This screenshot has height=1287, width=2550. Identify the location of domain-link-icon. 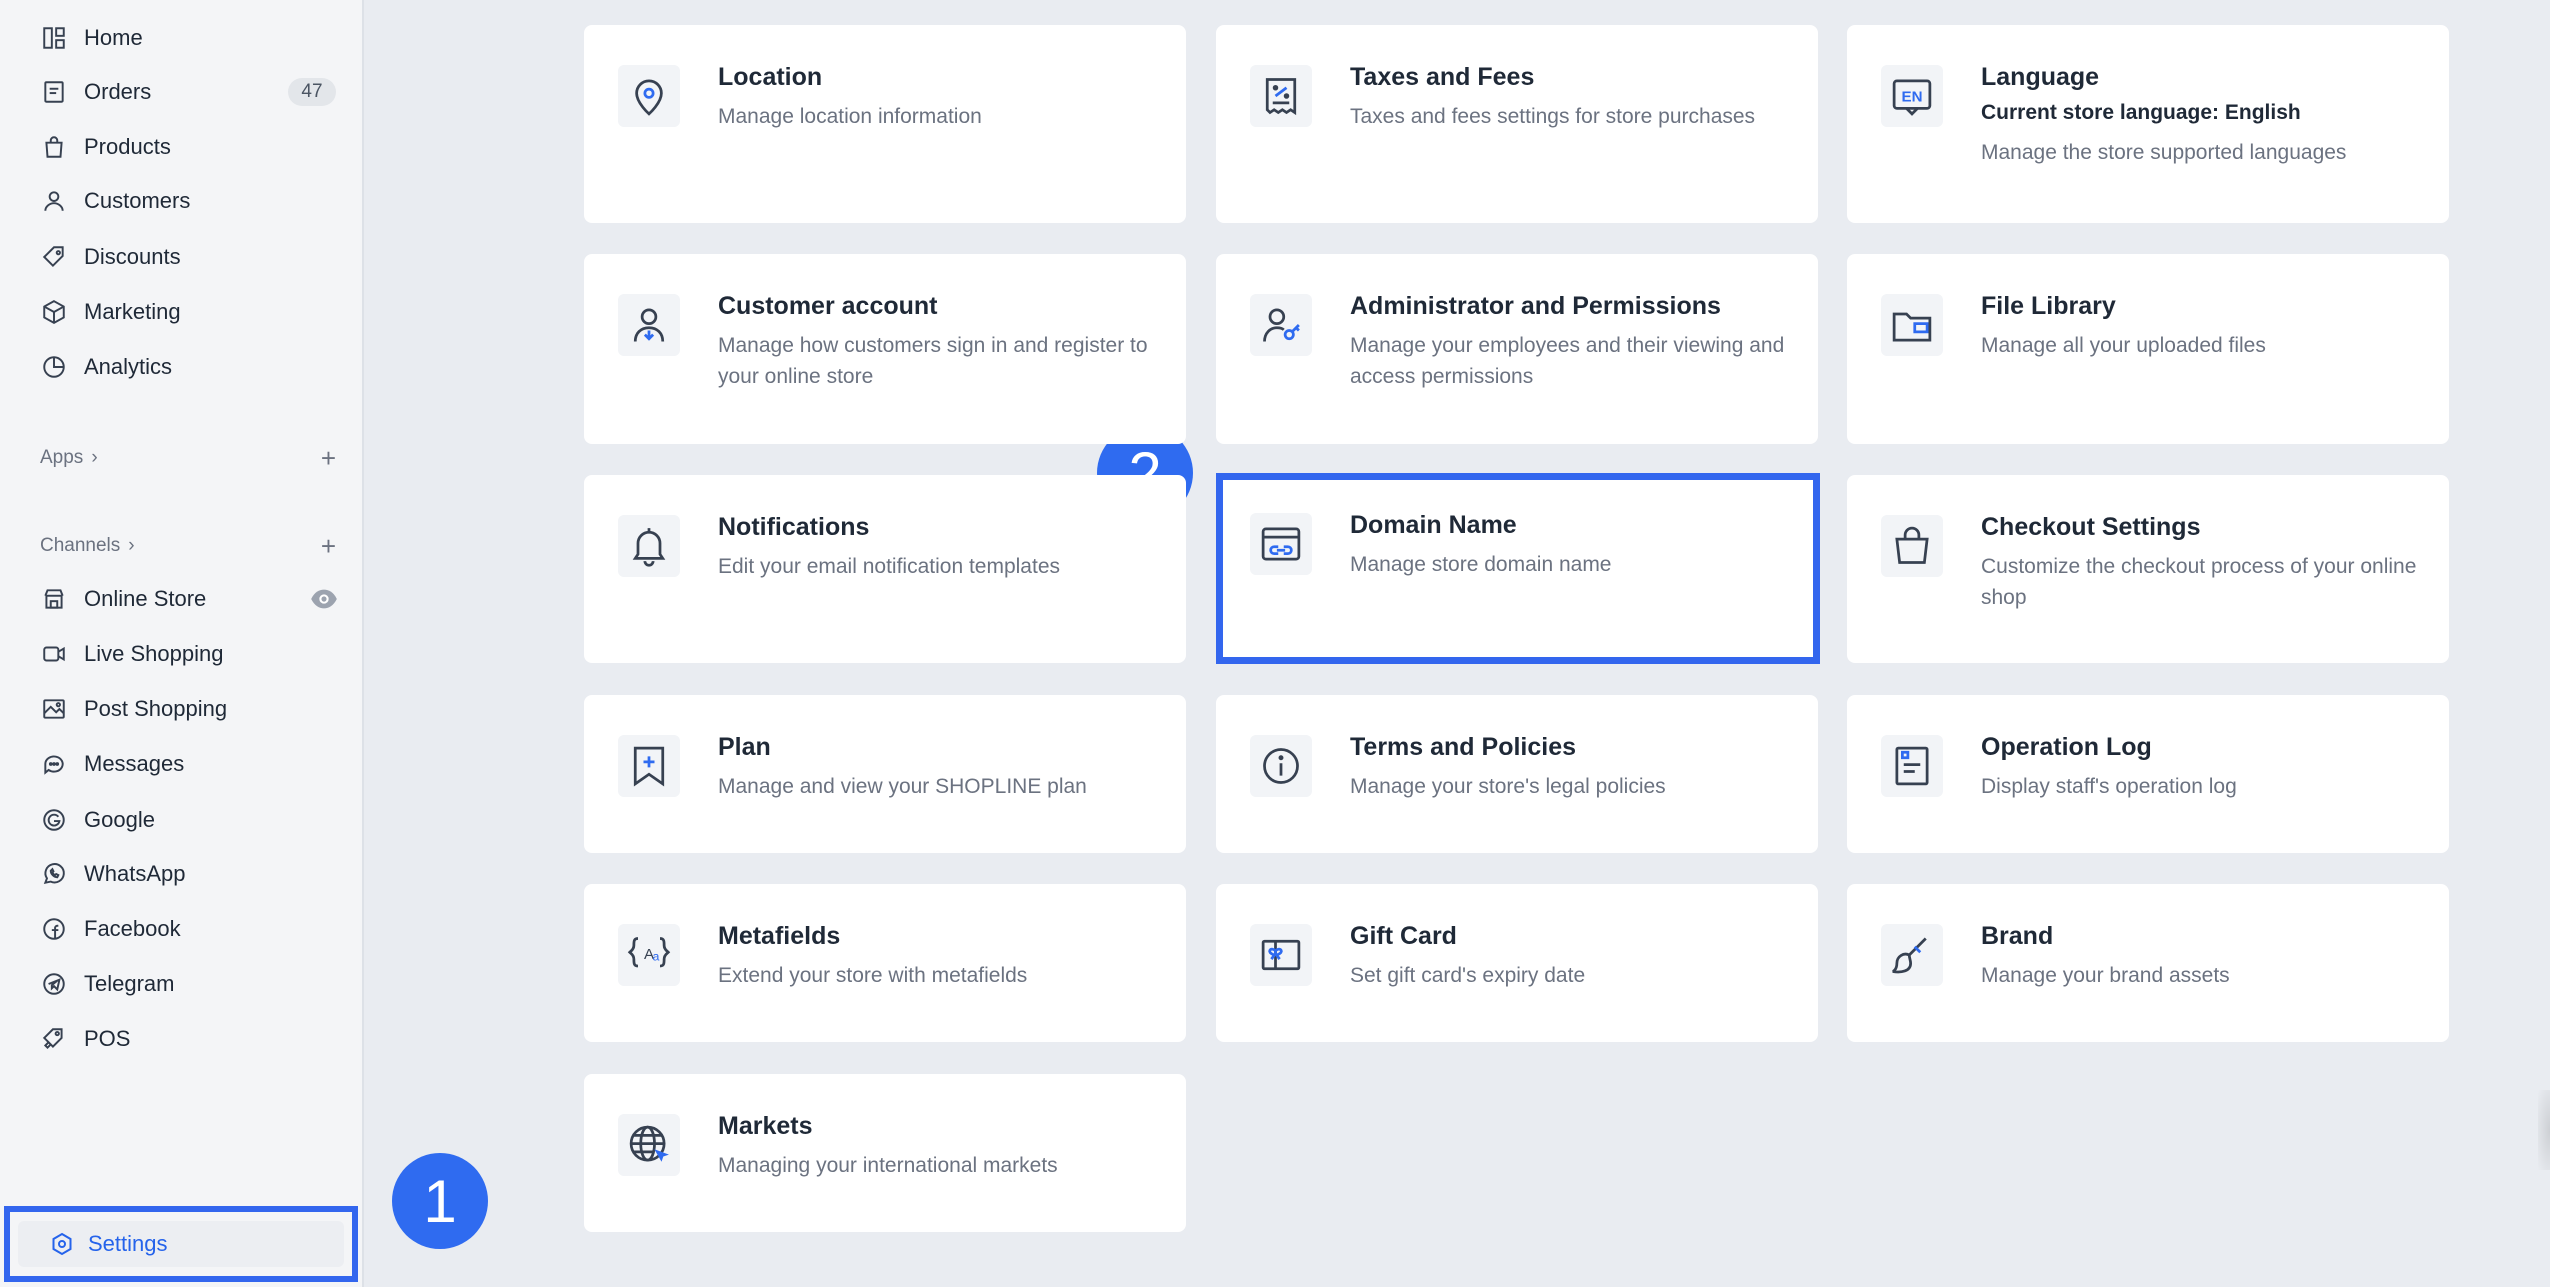
(1281, 544).